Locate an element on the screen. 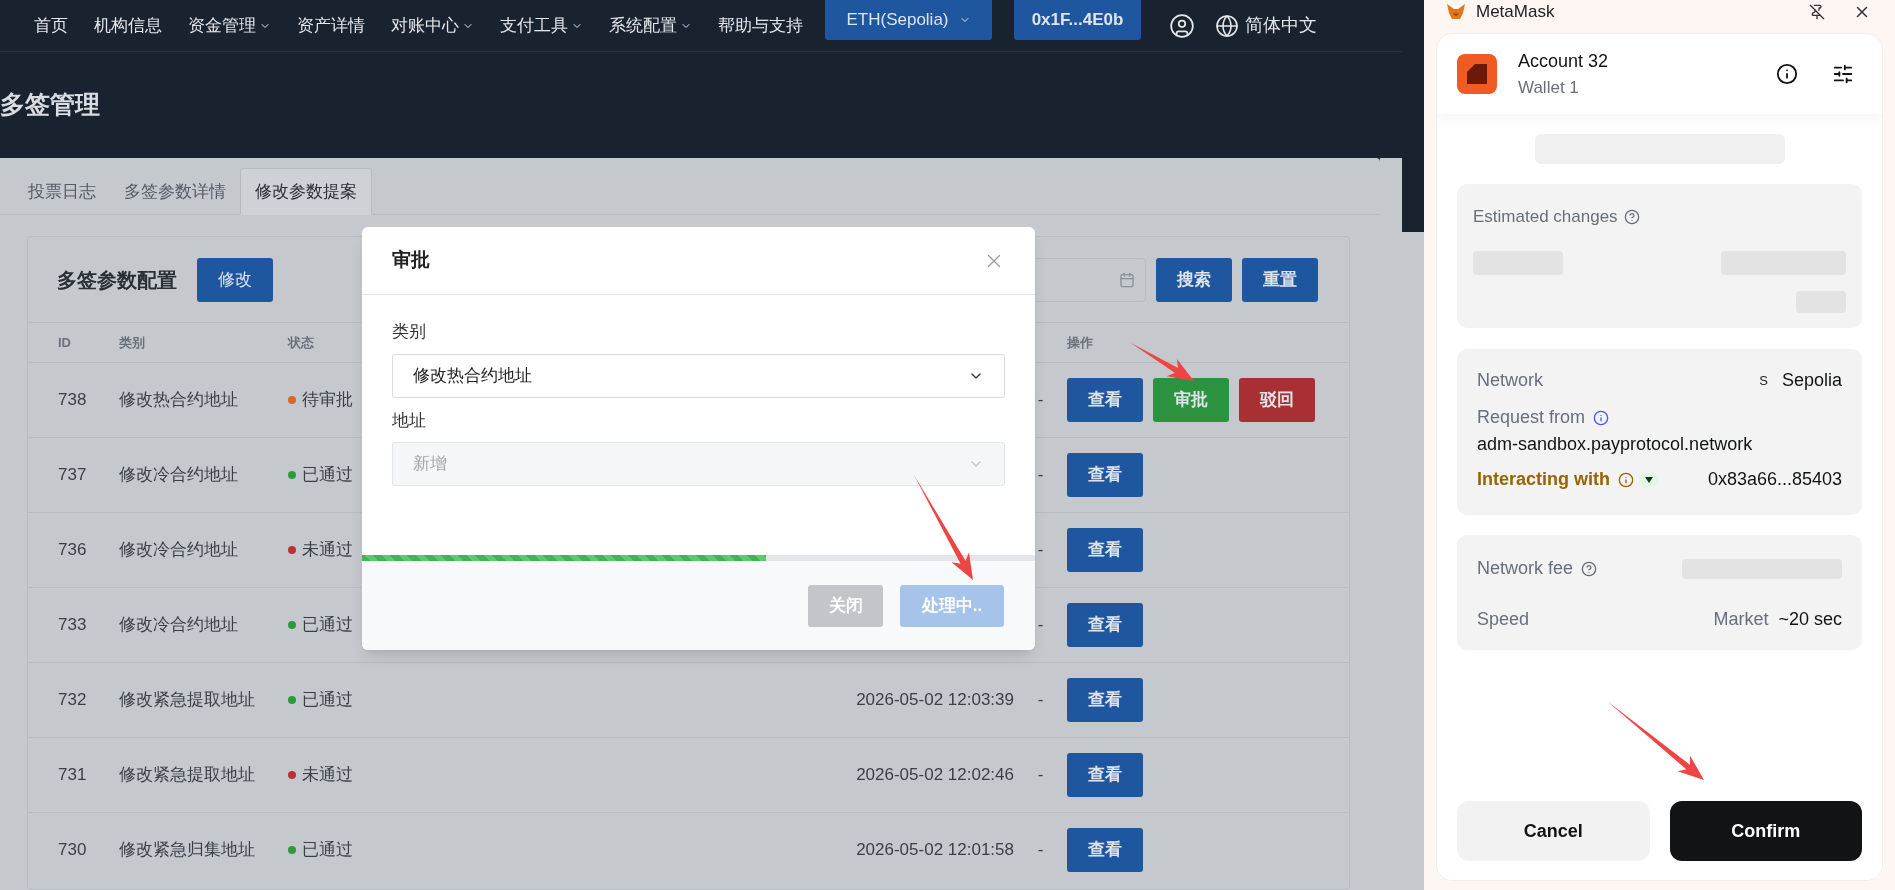 This screenshot has height=890, width=1895. page-title: 多签管理 is located at coordinates (50, 105).